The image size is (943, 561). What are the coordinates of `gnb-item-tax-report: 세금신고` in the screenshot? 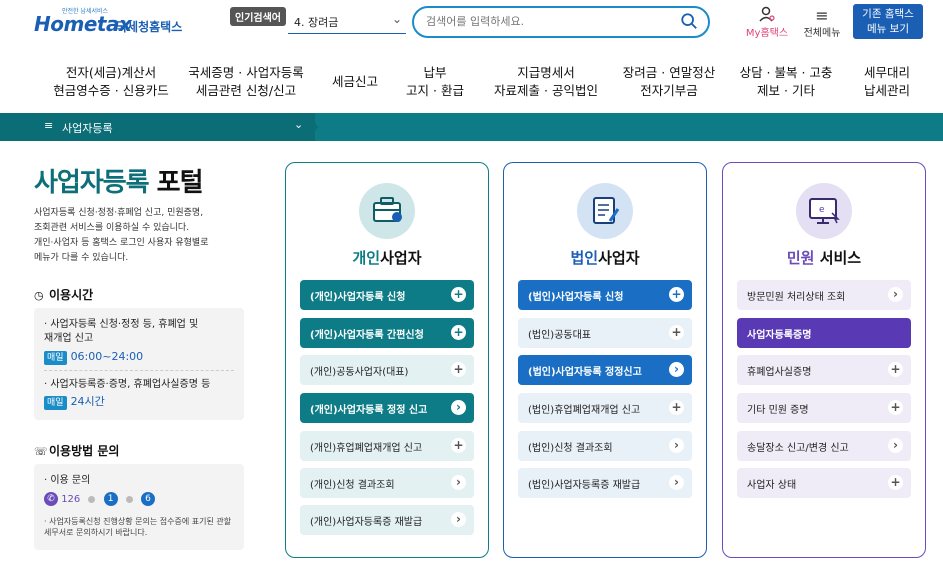 It's located at (355, 82).